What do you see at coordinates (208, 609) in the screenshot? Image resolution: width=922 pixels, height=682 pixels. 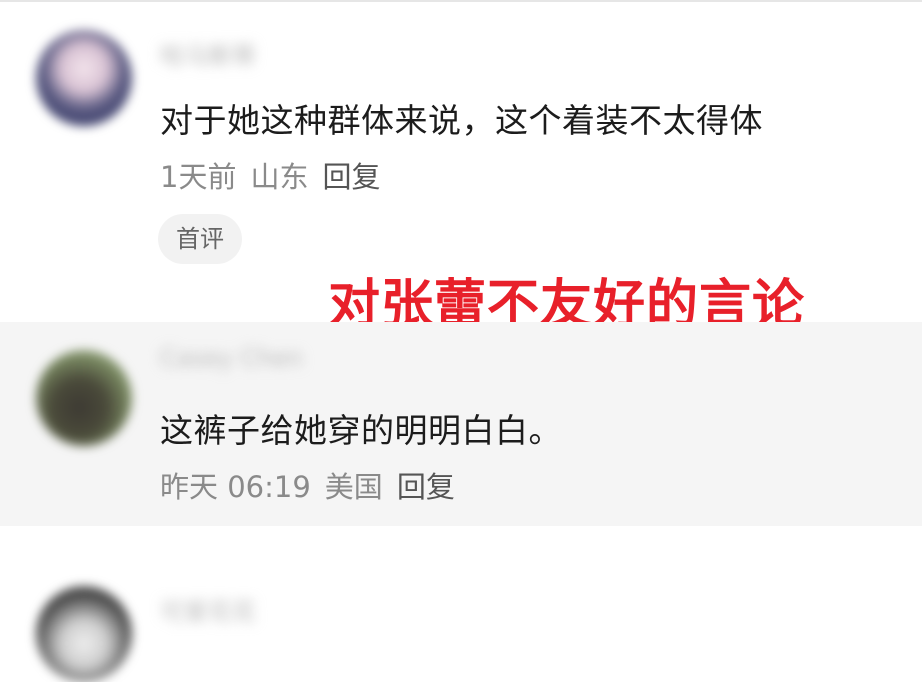 I see `comment-username: 可爱花花` at bounding box center [208, 609].